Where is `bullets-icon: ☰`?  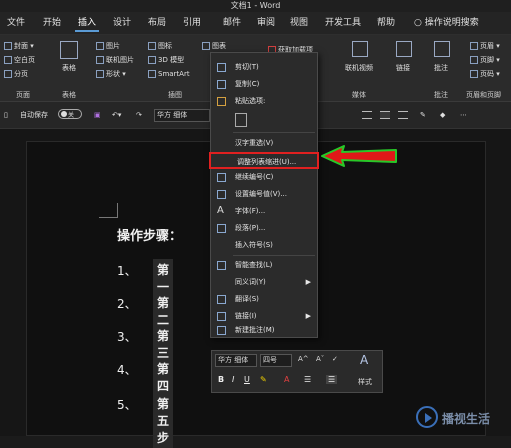
bullets-icon: ☰ is located at coordinates (307, 379).